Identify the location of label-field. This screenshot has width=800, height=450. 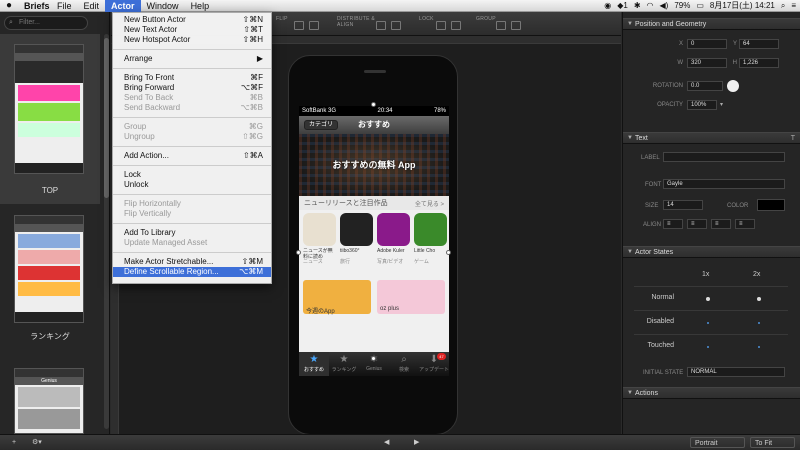
(724, 157).